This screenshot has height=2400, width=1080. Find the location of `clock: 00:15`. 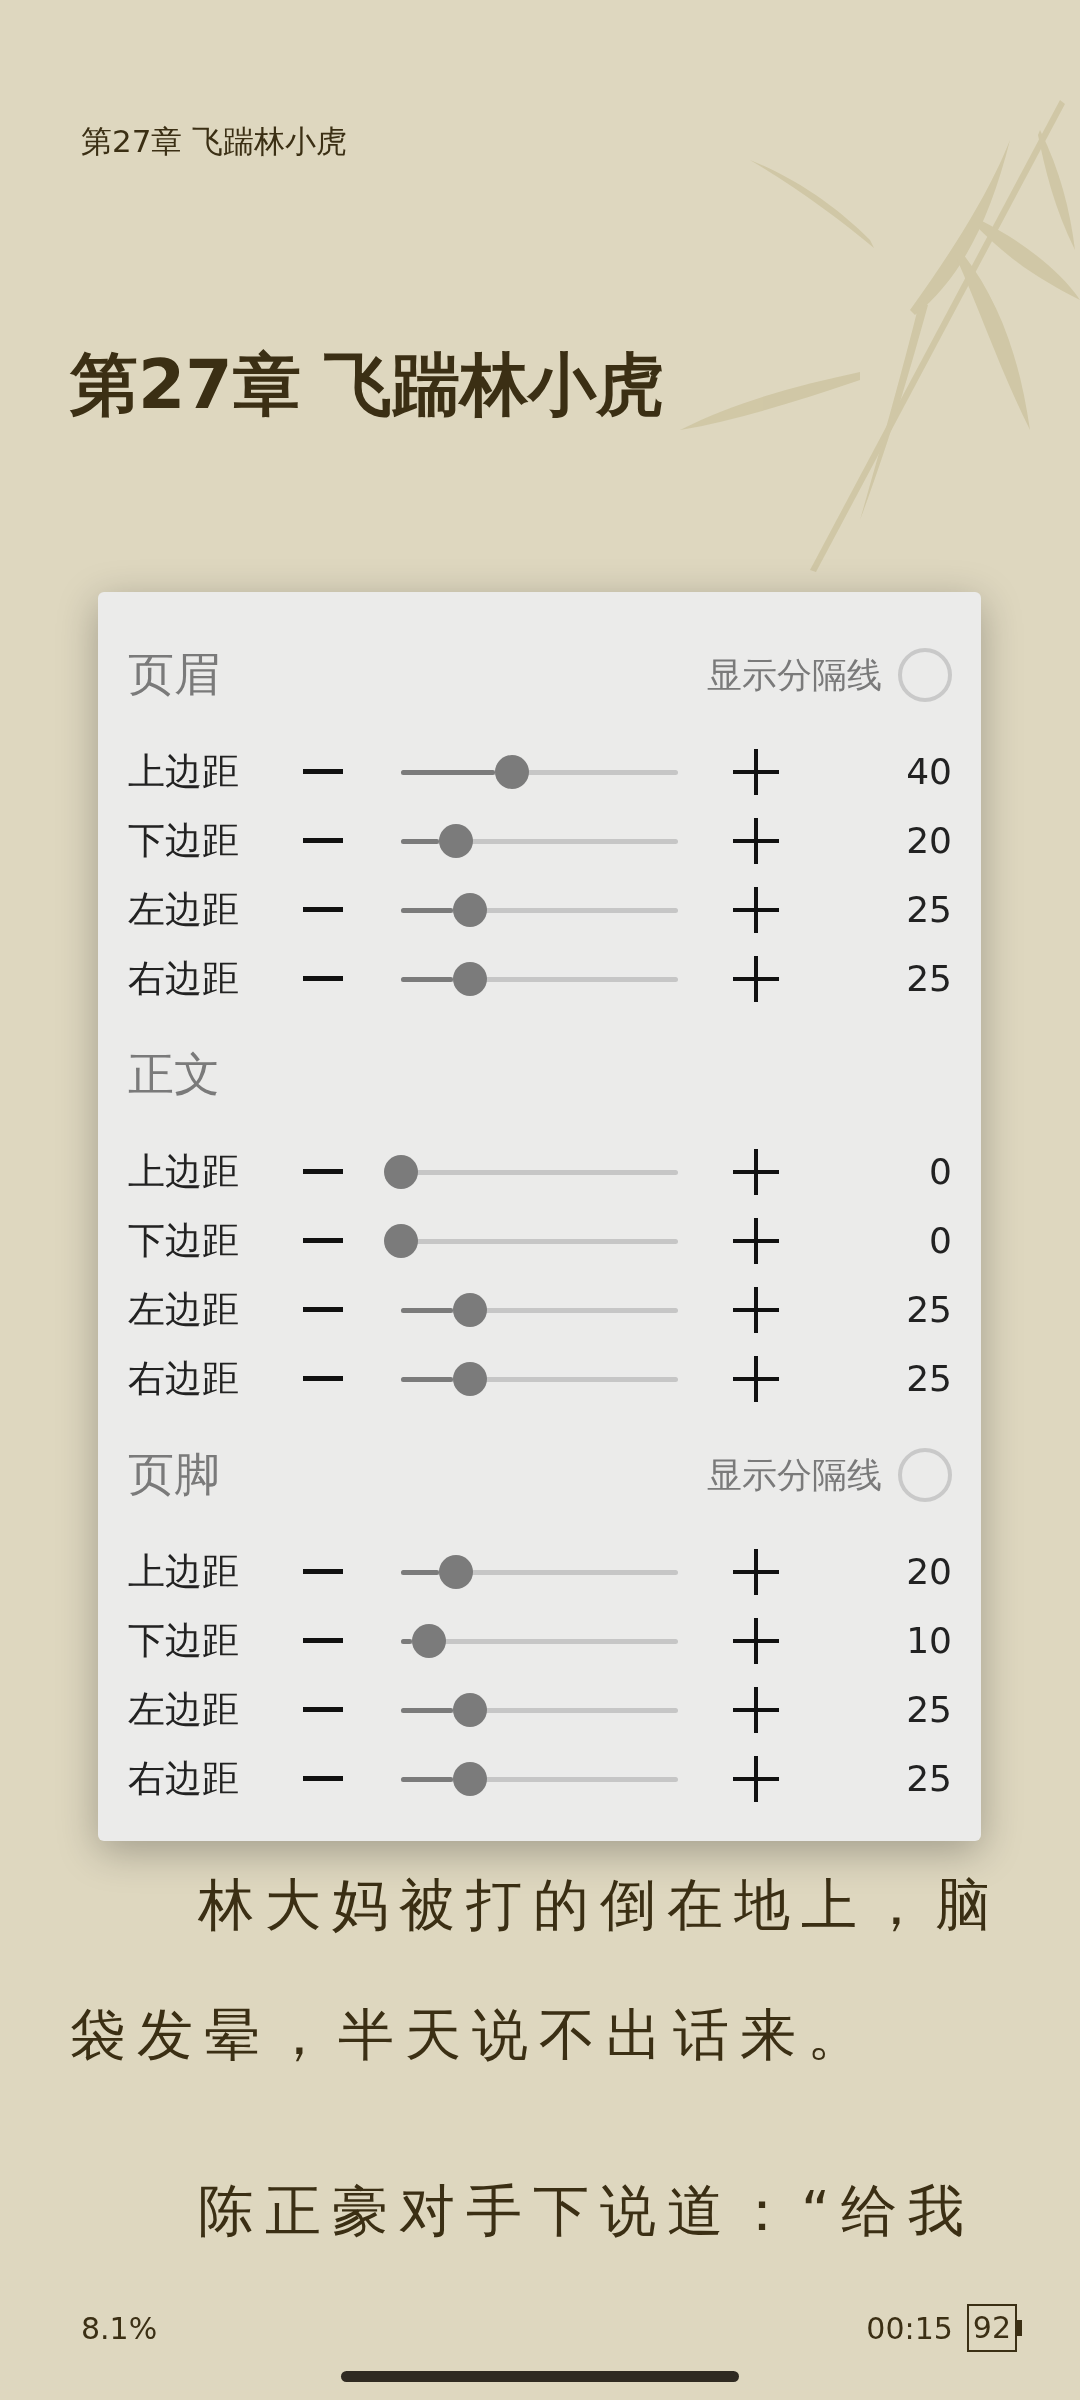

clock: 00:15 is located at coordinates (909, 2328).